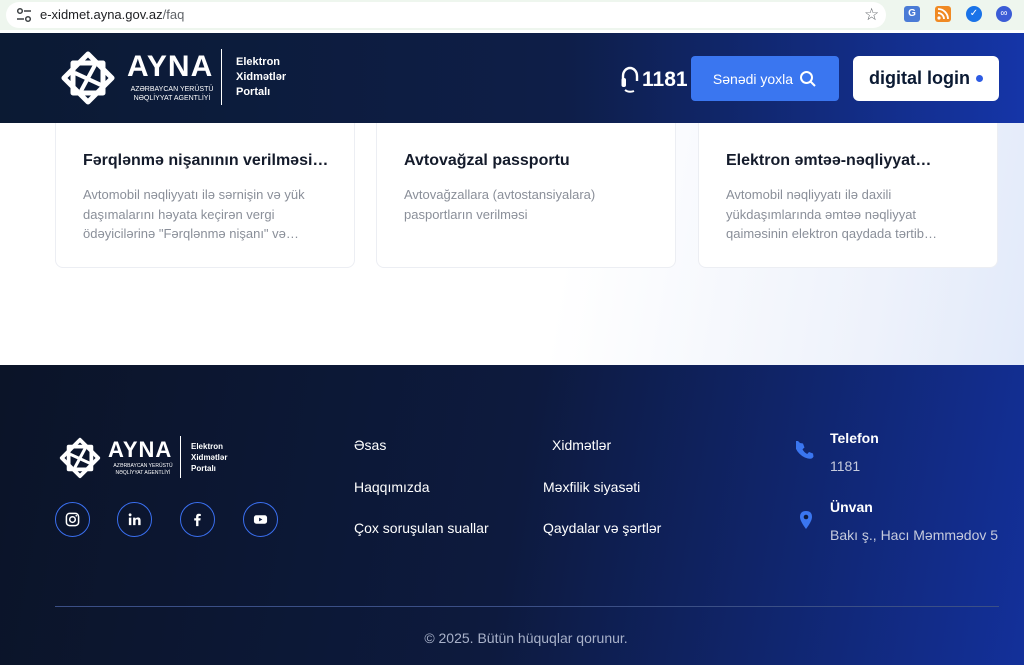  What do you see at coordinates (421, 528) in the screenshot?
I see `footer-link-faq: Çox soruşulan suallar` at bounding box center [421, 528].